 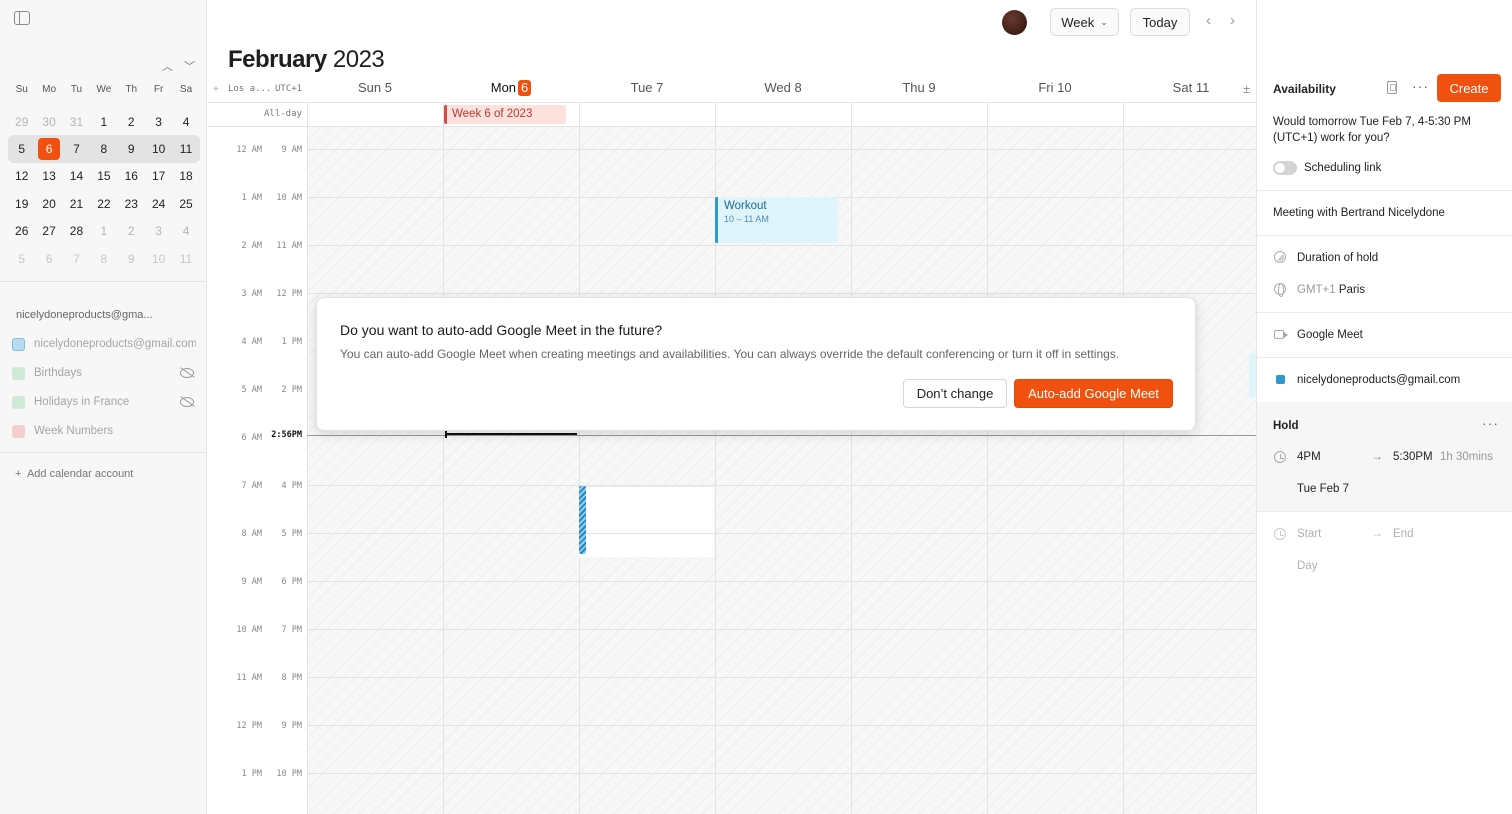 What do you see at coordinates (76, 122) in the screenshot?
I see `mini-day: 31` at bounding box center [76, 122].